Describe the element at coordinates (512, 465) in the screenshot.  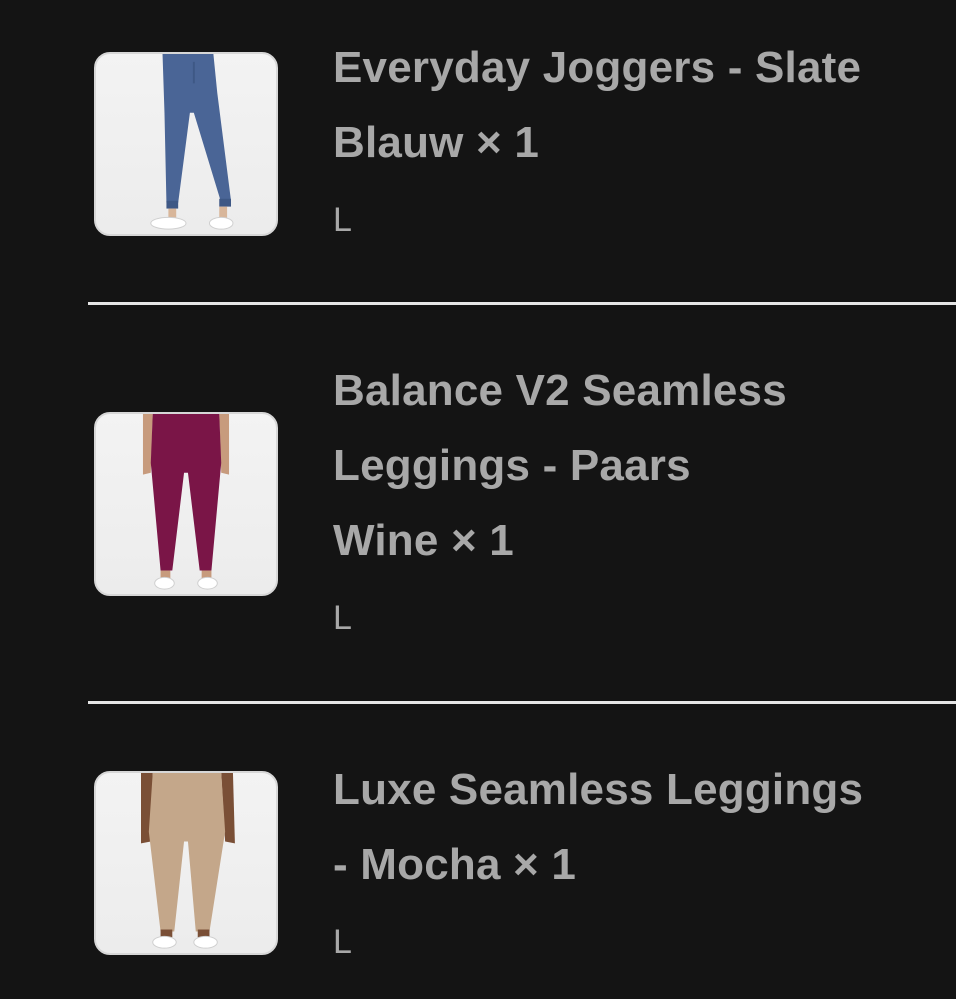
I see `product-title-line: Leggings - Paars` at that location.